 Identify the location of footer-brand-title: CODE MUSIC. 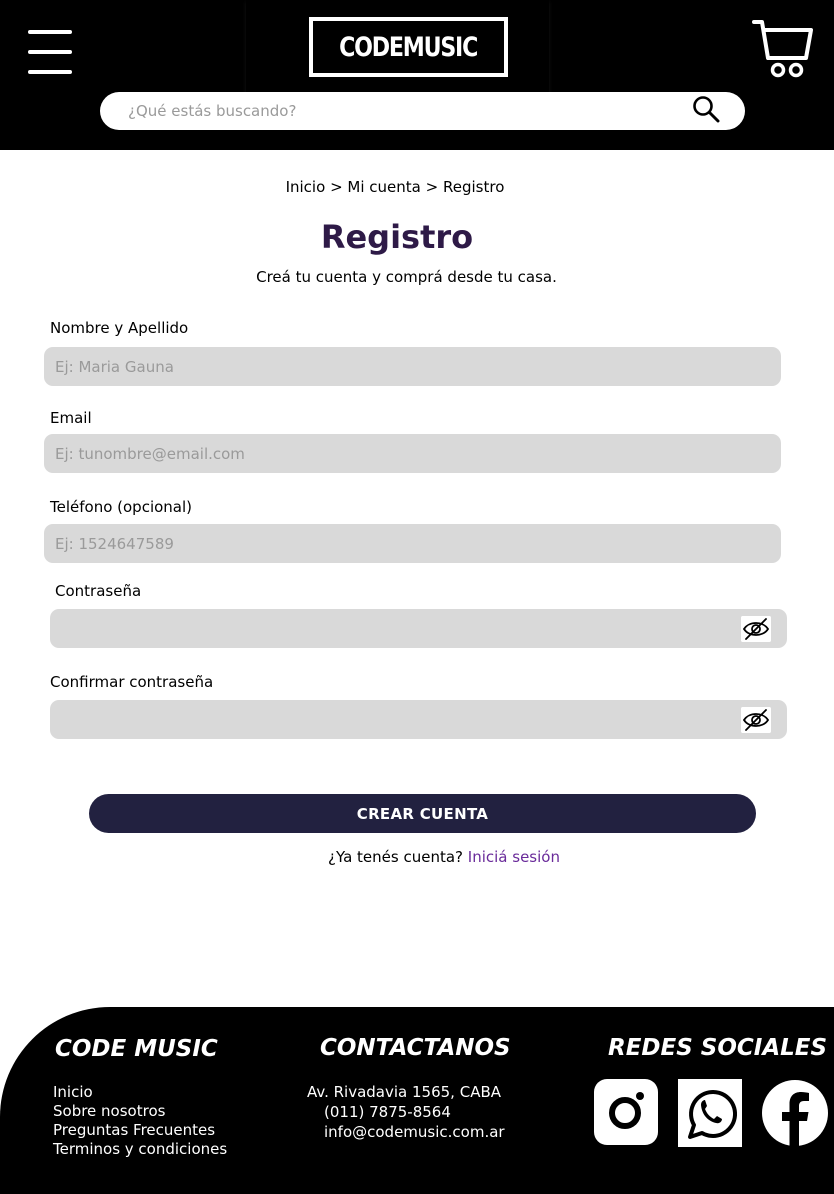
(136, 1049).